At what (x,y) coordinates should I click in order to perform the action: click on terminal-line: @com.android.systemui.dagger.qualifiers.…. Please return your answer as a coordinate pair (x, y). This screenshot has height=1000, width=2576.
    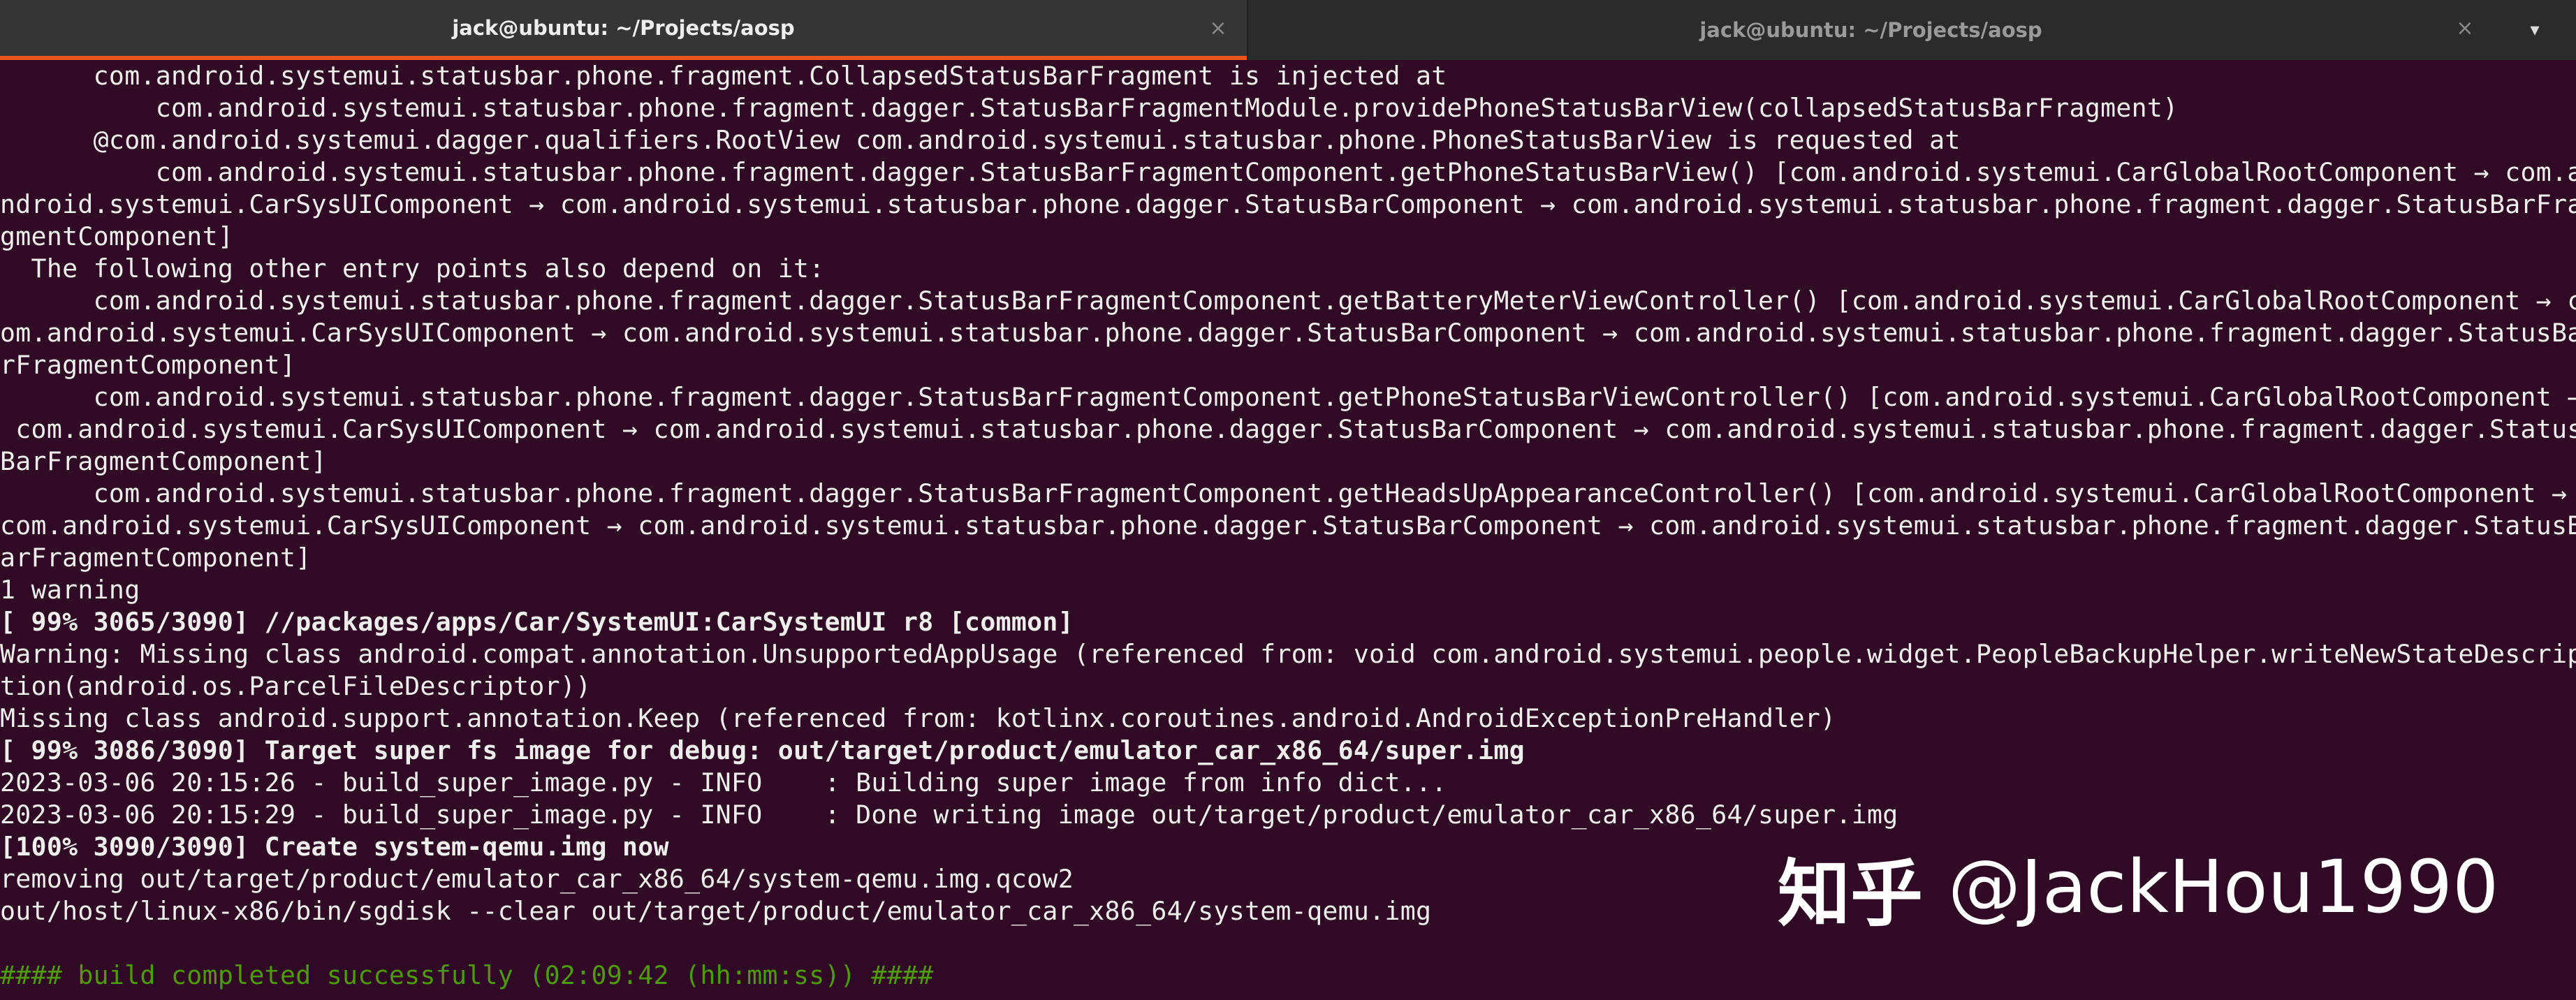
    Looking at the image, I should click on (981, 140).